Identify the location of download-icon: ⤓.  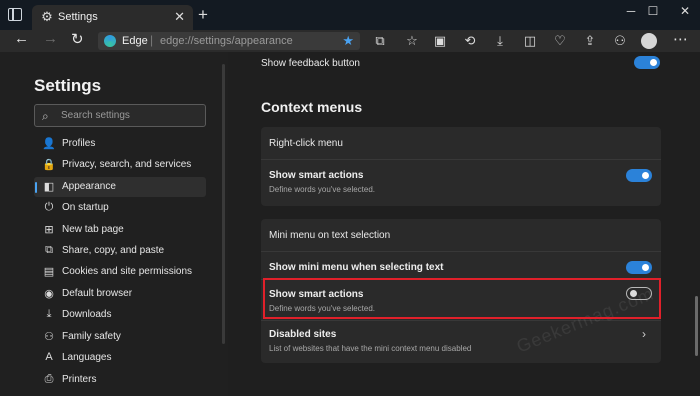
(49, 314).